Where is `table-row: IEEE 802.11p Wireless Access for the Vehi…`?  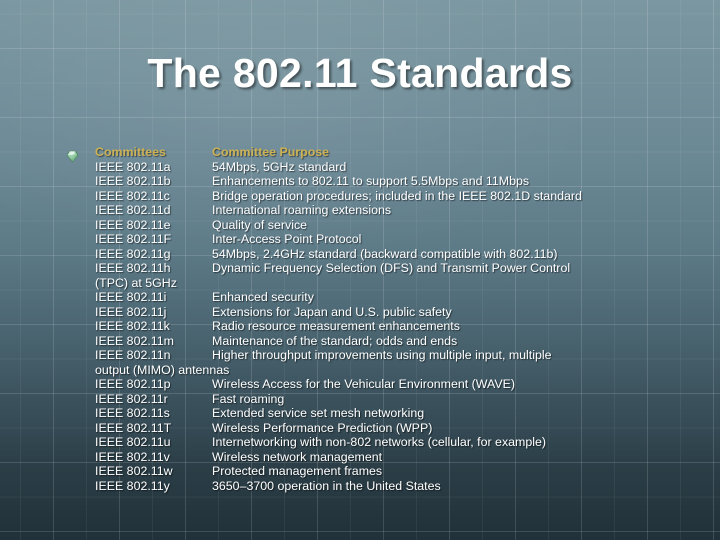 table-row: IEEE 802.11p Wireless Access for the Vehi… is located at coordinates (401, 384).